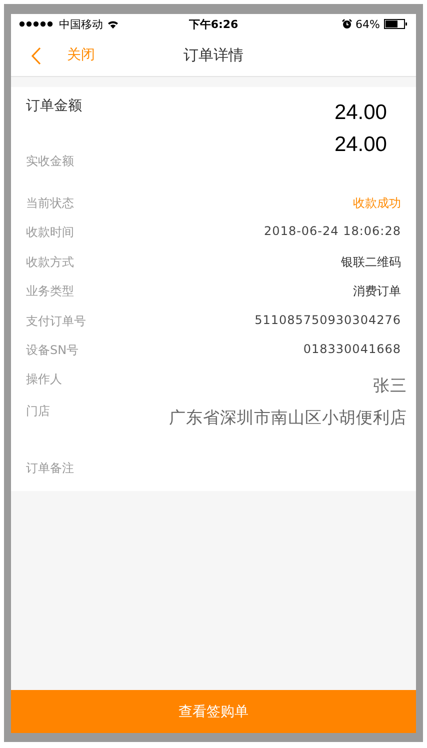 The image size is (427, 748). What do you see at coordinates (37, 24) in the screenshot?
I see `signal-icon` at bounding box center [37, 24].